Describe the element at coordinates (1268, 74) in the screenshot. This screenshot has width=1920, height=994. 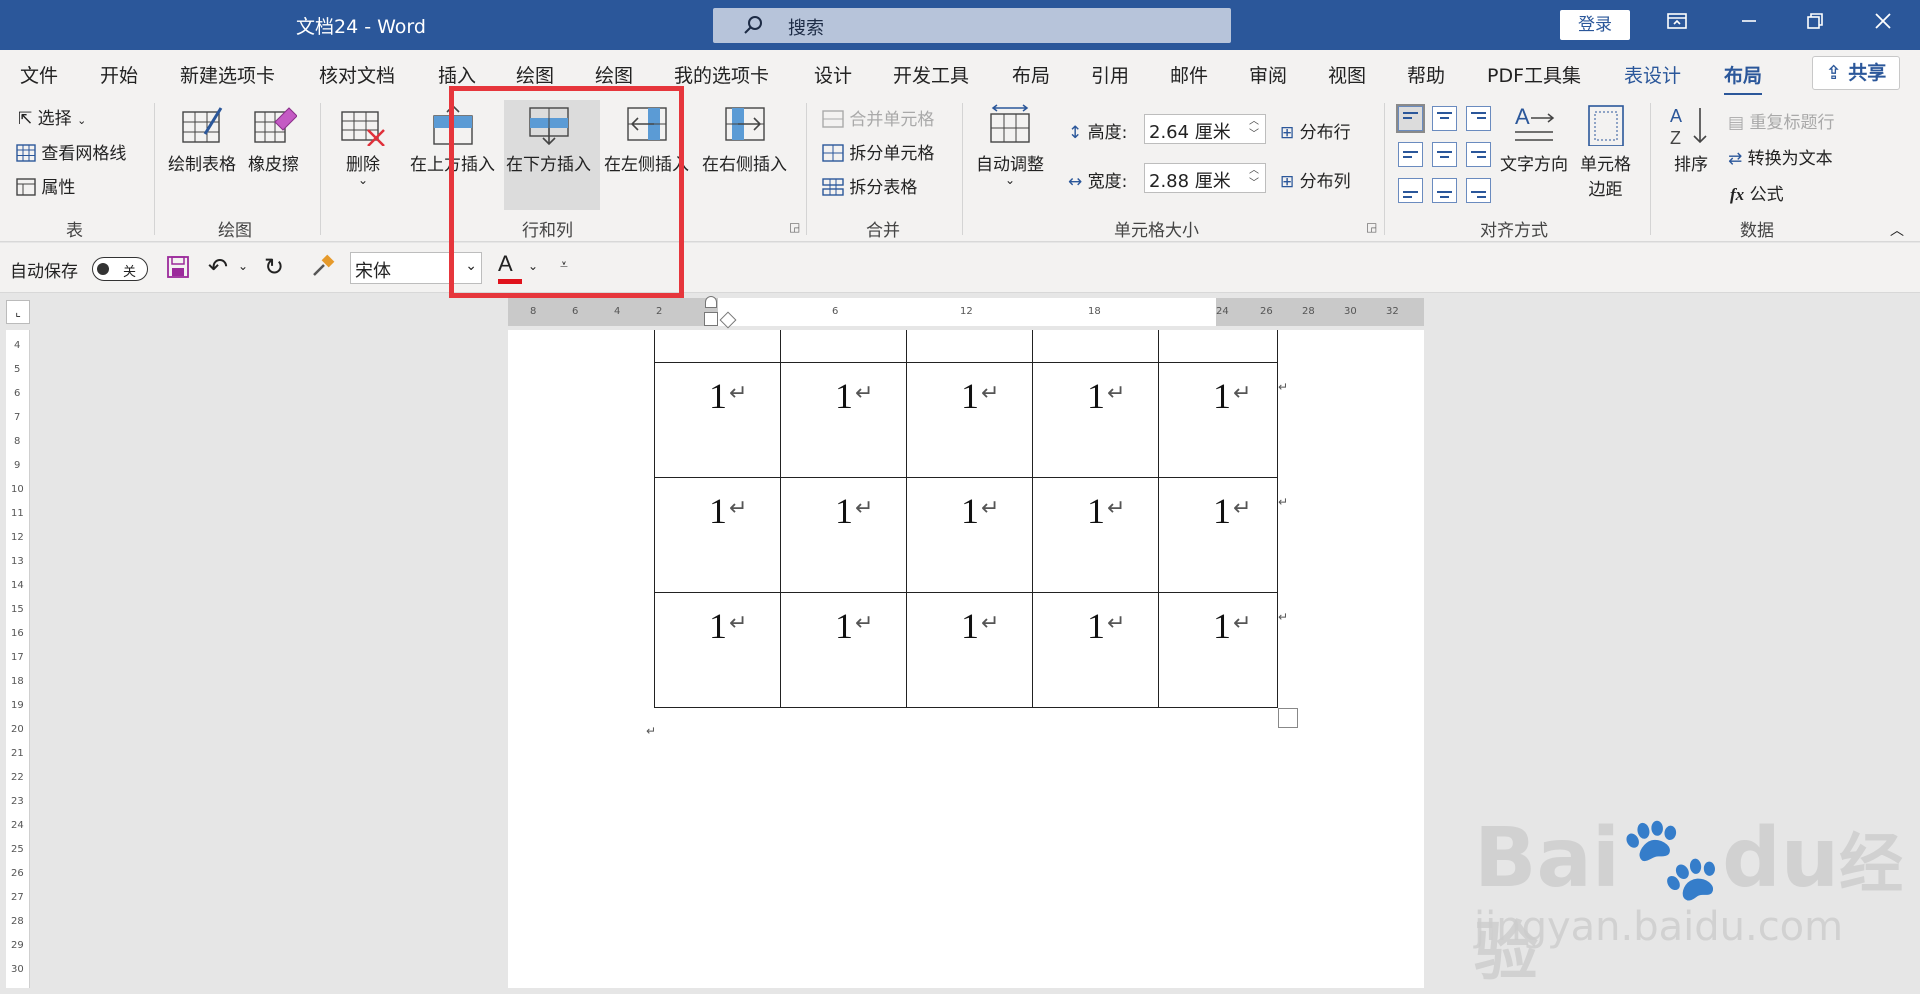
I see `tab-review: 审阅` at that location.